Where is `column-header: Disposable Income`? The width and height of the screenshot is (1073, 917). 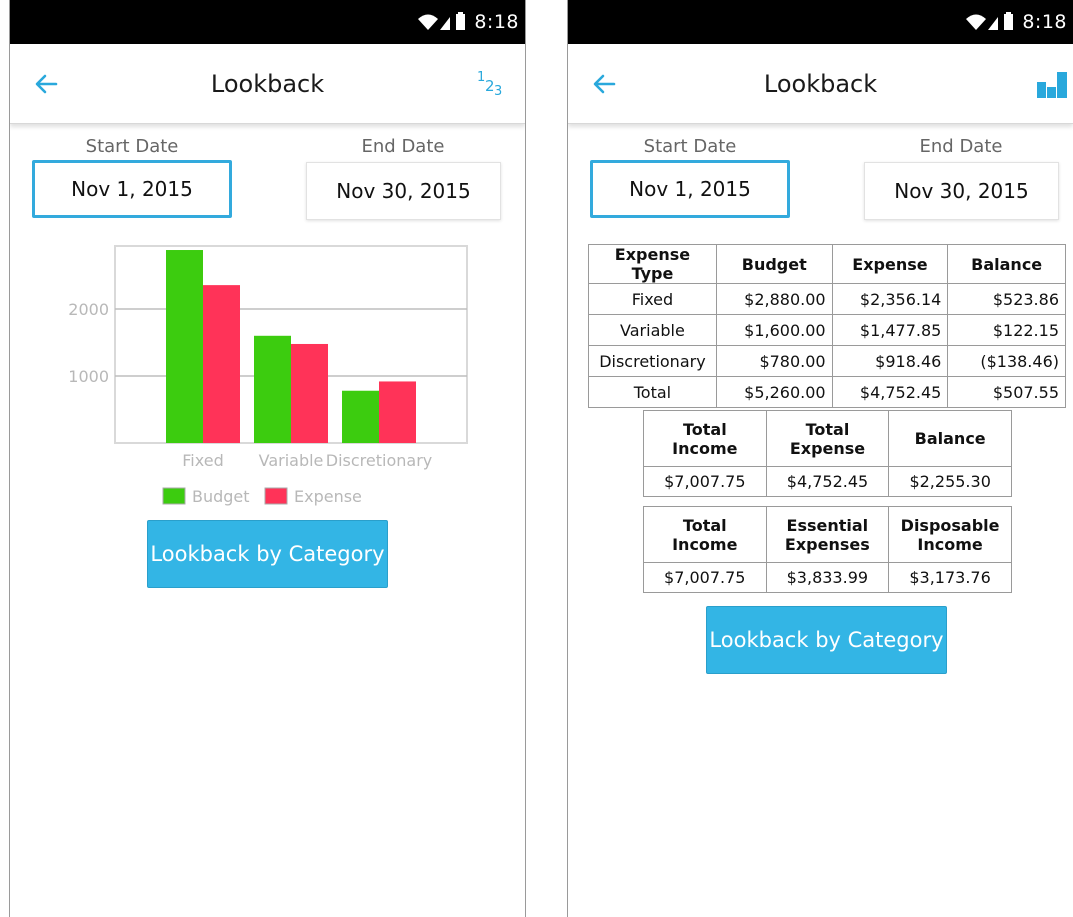
column-header: Disposable Income is located at coordinates (950, 534).